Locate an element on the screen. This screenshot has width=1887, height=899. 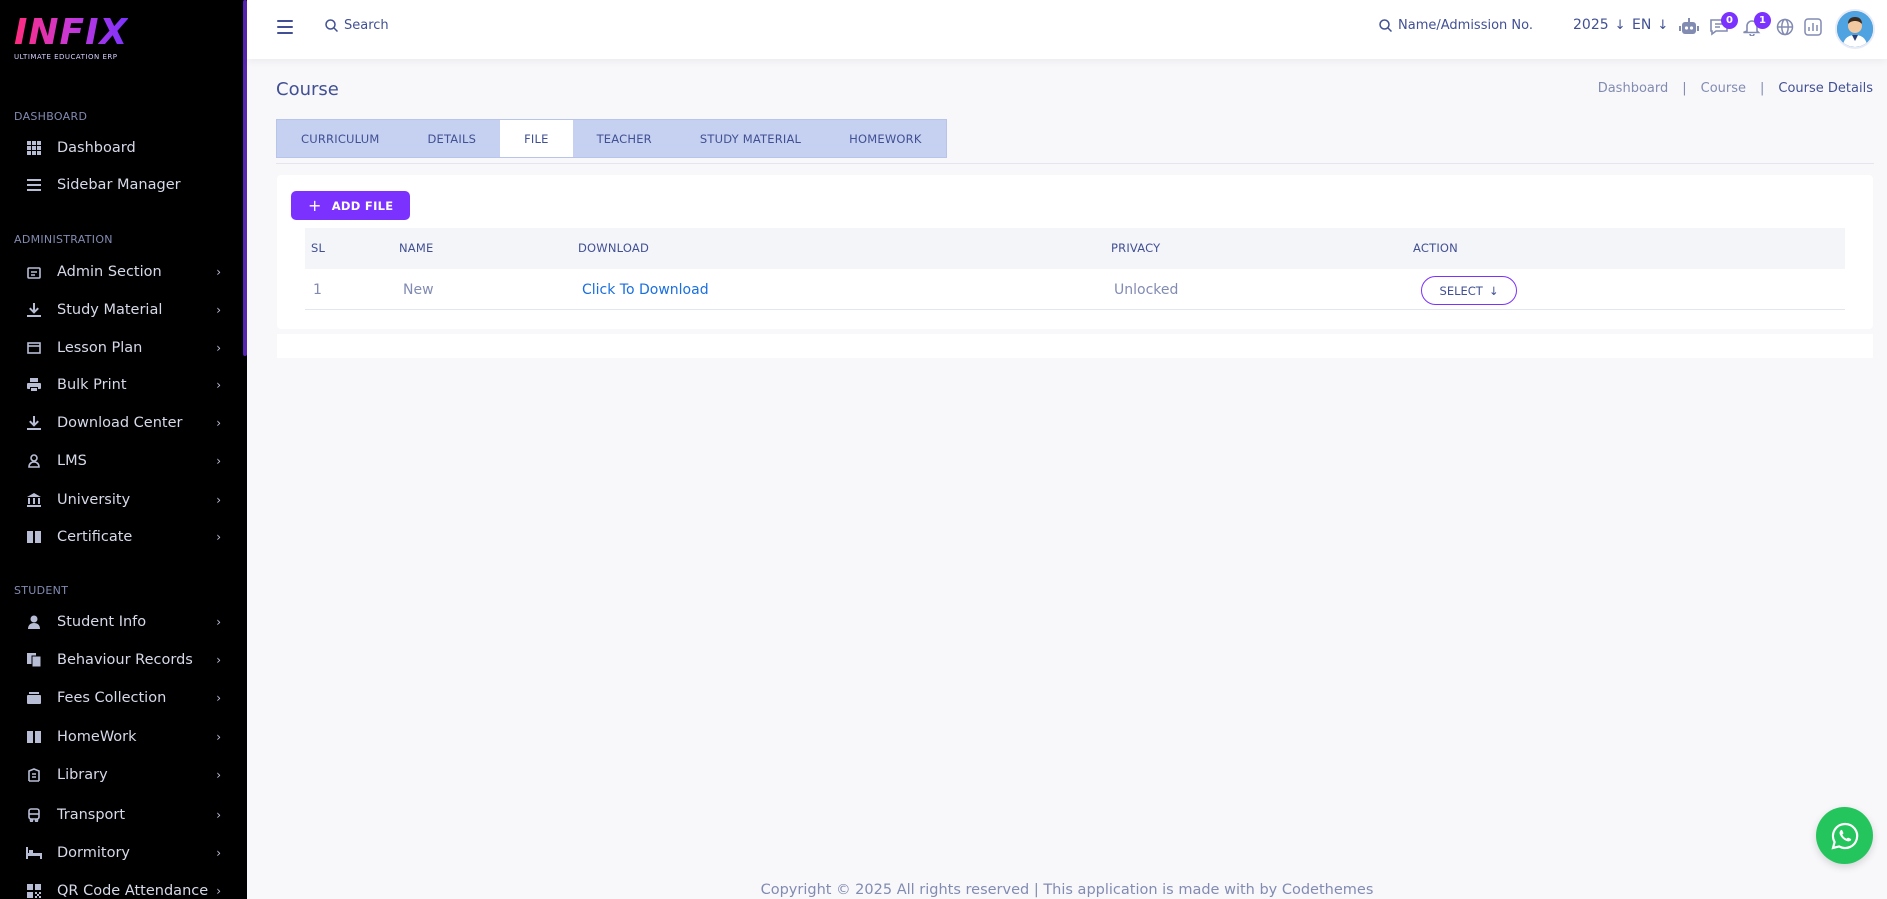
sidebar-item-sidebar-manager: Sidebar Manager is located at coordinates (121, 185).